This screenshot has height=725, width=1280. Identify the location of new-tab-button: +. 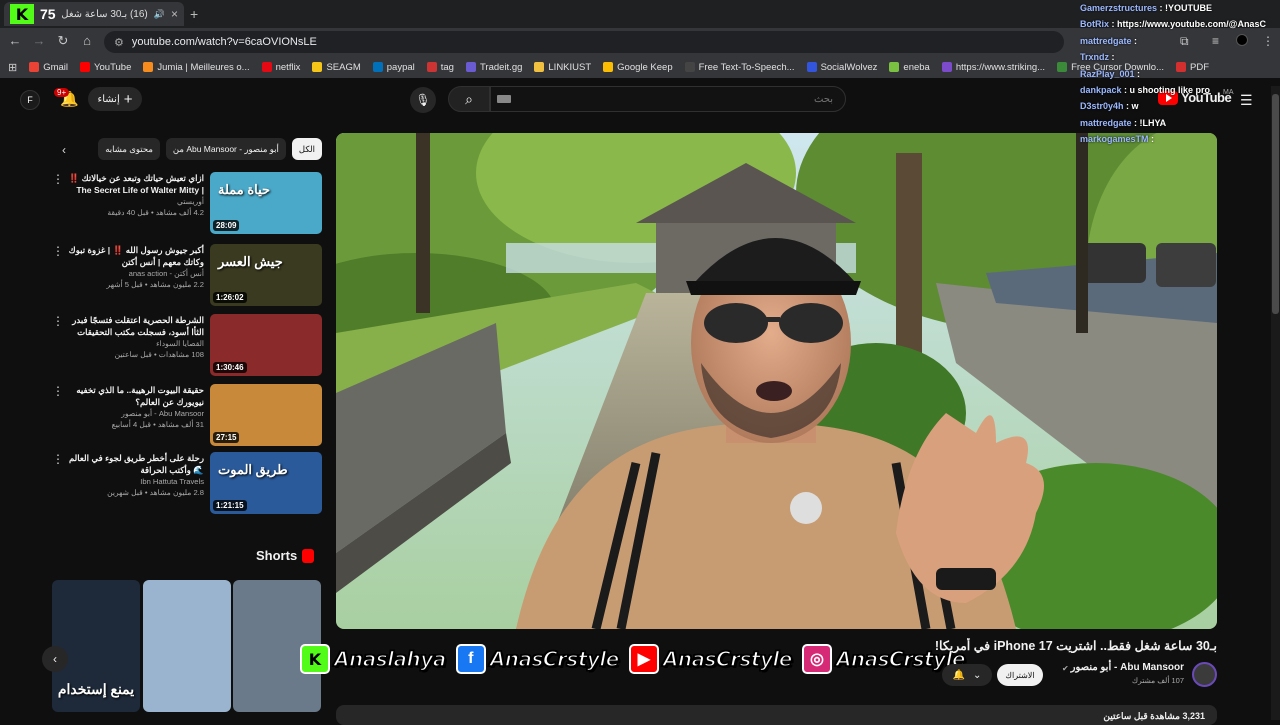
(194, 14).